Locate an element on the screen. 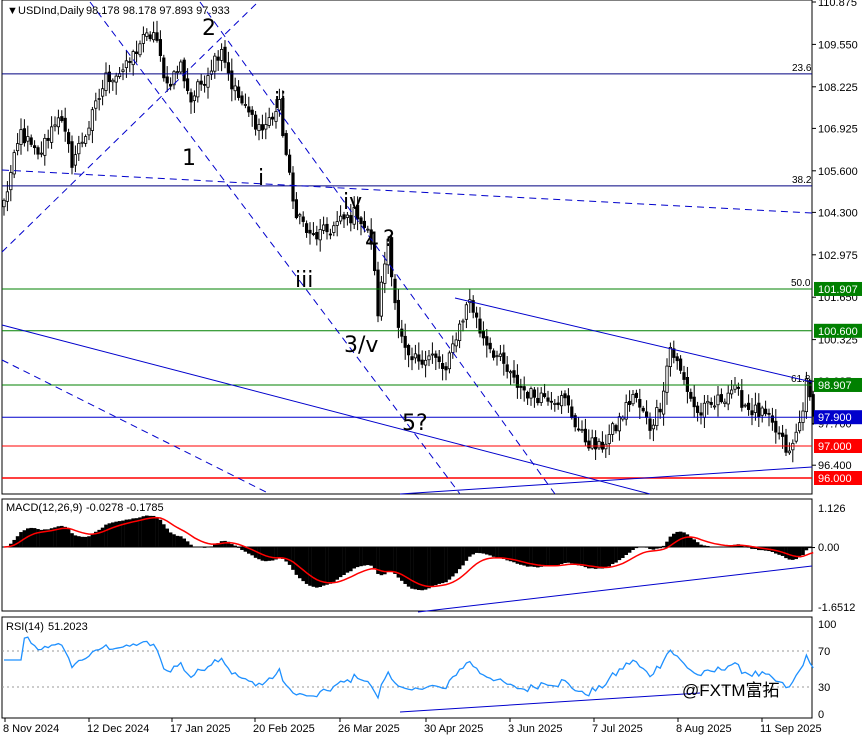 This screenshot has width=864, height=738. wave-label-question: ? is located at coordinates (389, 239).